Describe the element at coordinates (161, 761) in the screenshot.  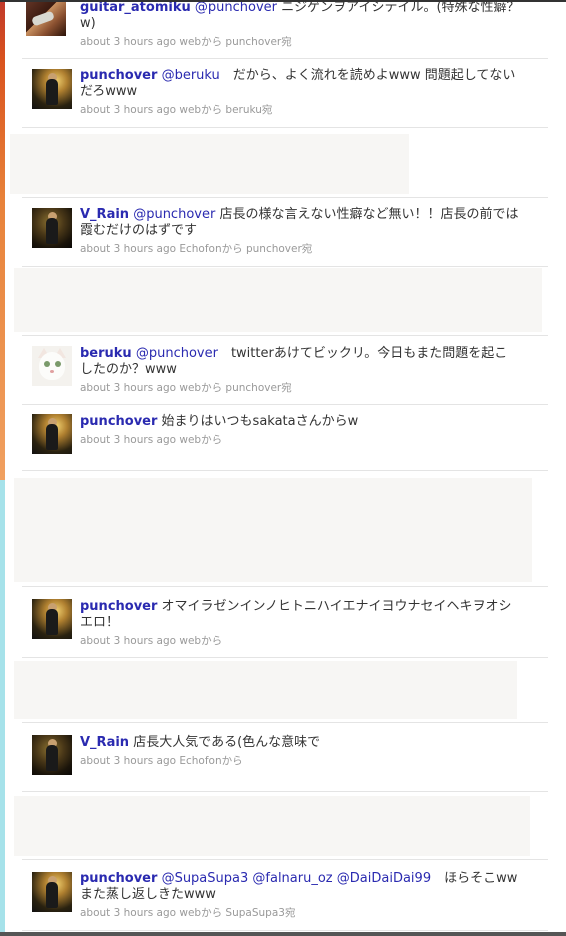
I see `tweet-meta: about 3 hours ago Echofonから` at that location.